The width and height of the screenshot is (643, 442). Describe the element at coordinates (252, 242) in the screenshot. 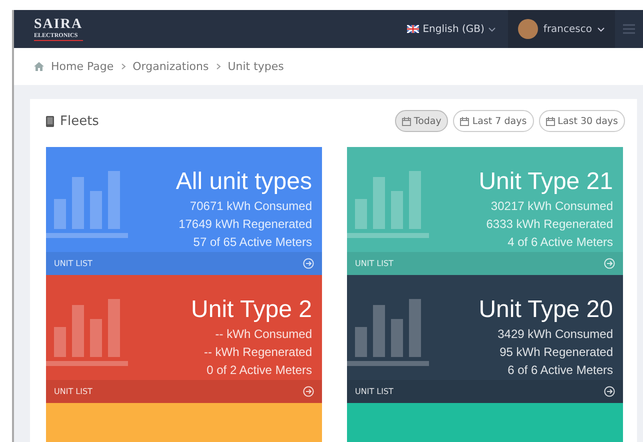

I see `card-stat: 57 of 65 Active Meters` at that location.